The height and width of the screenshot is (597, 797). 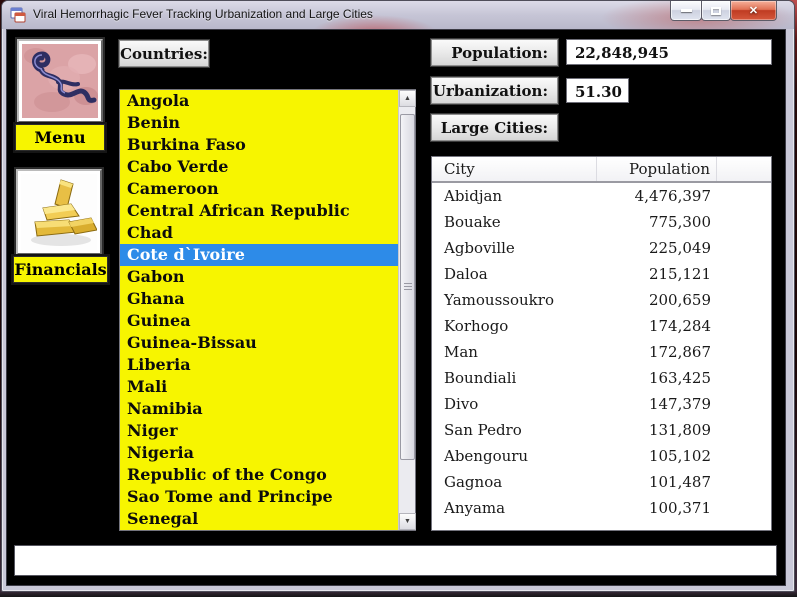 I want to click on country-list-item: Mali, so click(x=259, y=387).